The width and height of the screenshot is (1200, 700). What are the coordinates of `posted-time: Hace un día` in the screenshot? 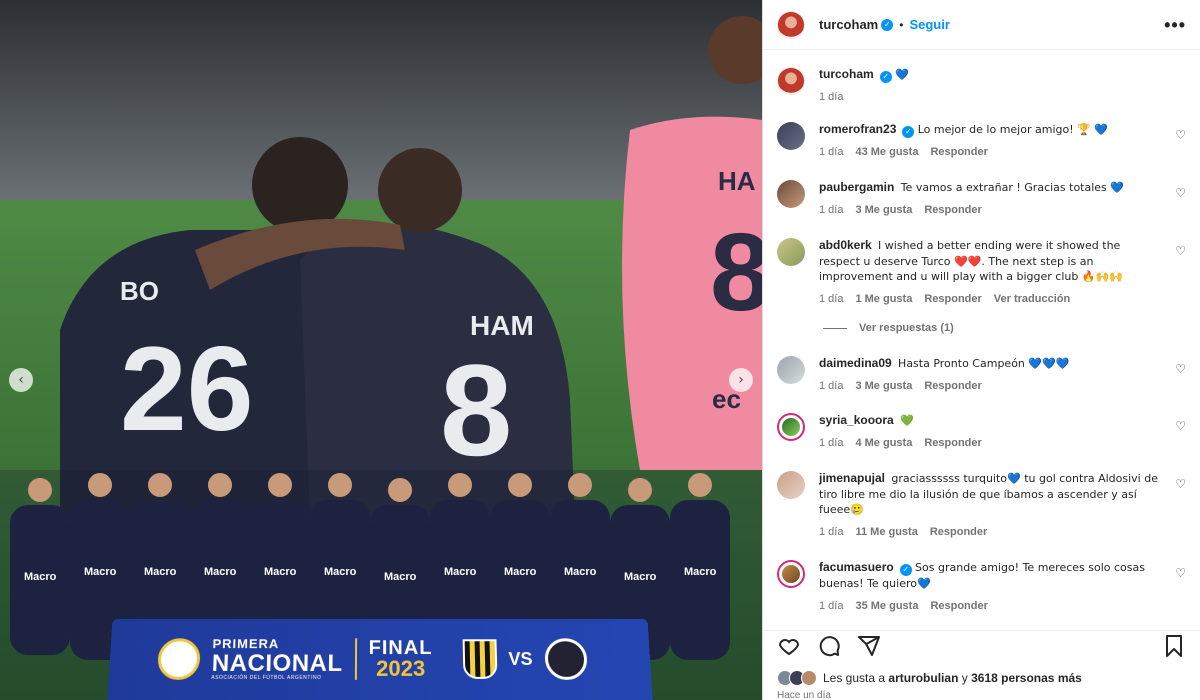 It's located at (804, 695).